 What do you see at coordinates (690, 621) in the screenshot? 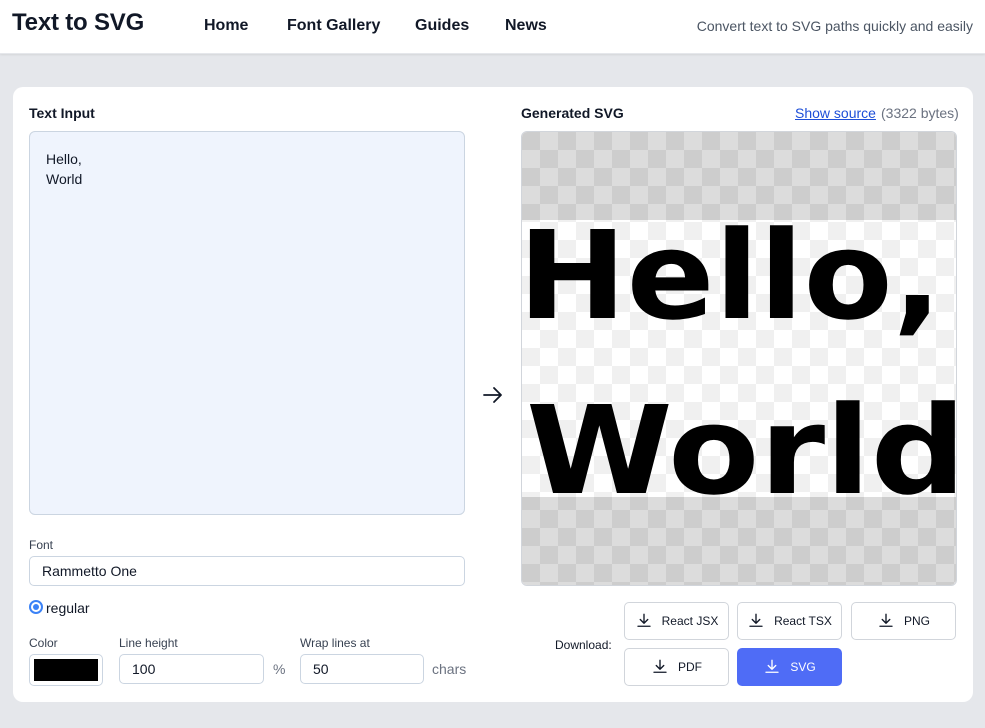
I see `download-react-jsx-label: React JSX` at bounding box center [690, 621].